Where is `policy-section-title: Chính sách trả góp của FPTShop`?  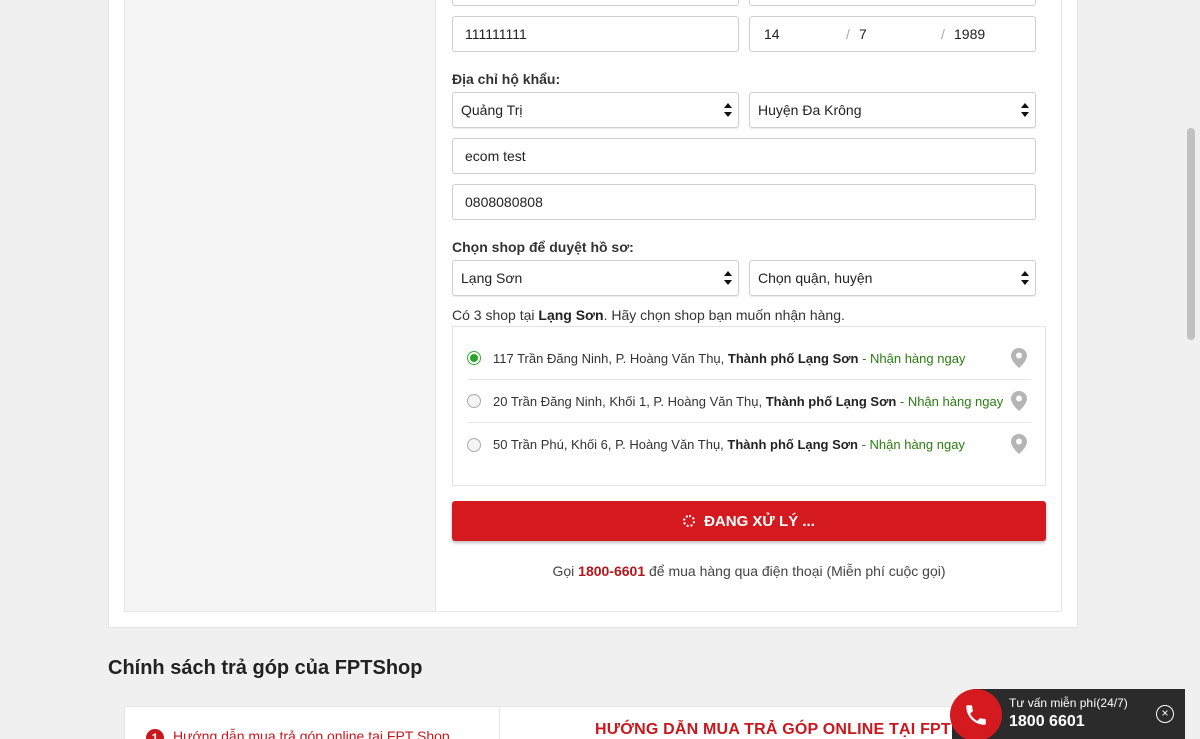 policy-section-title: Chính sách trả góp của FPTShop is located at coordinates (265, 668).